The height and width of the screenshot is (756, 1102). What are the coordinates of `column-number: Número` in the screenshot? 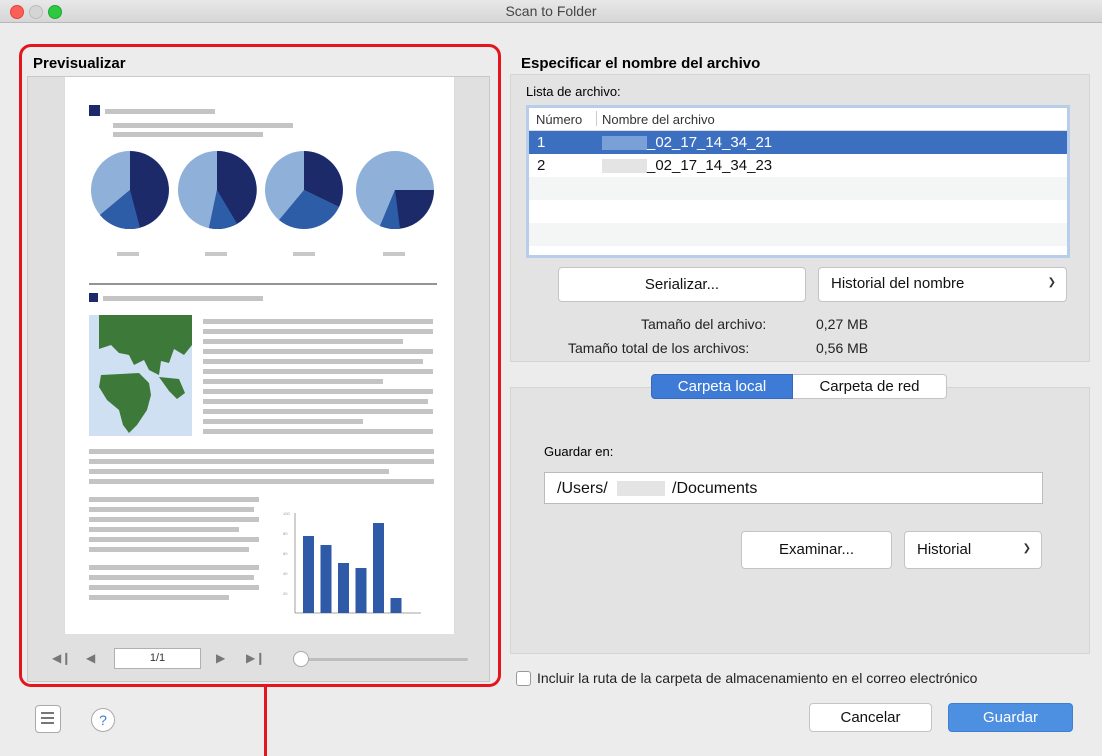 It's located at (559, 119).